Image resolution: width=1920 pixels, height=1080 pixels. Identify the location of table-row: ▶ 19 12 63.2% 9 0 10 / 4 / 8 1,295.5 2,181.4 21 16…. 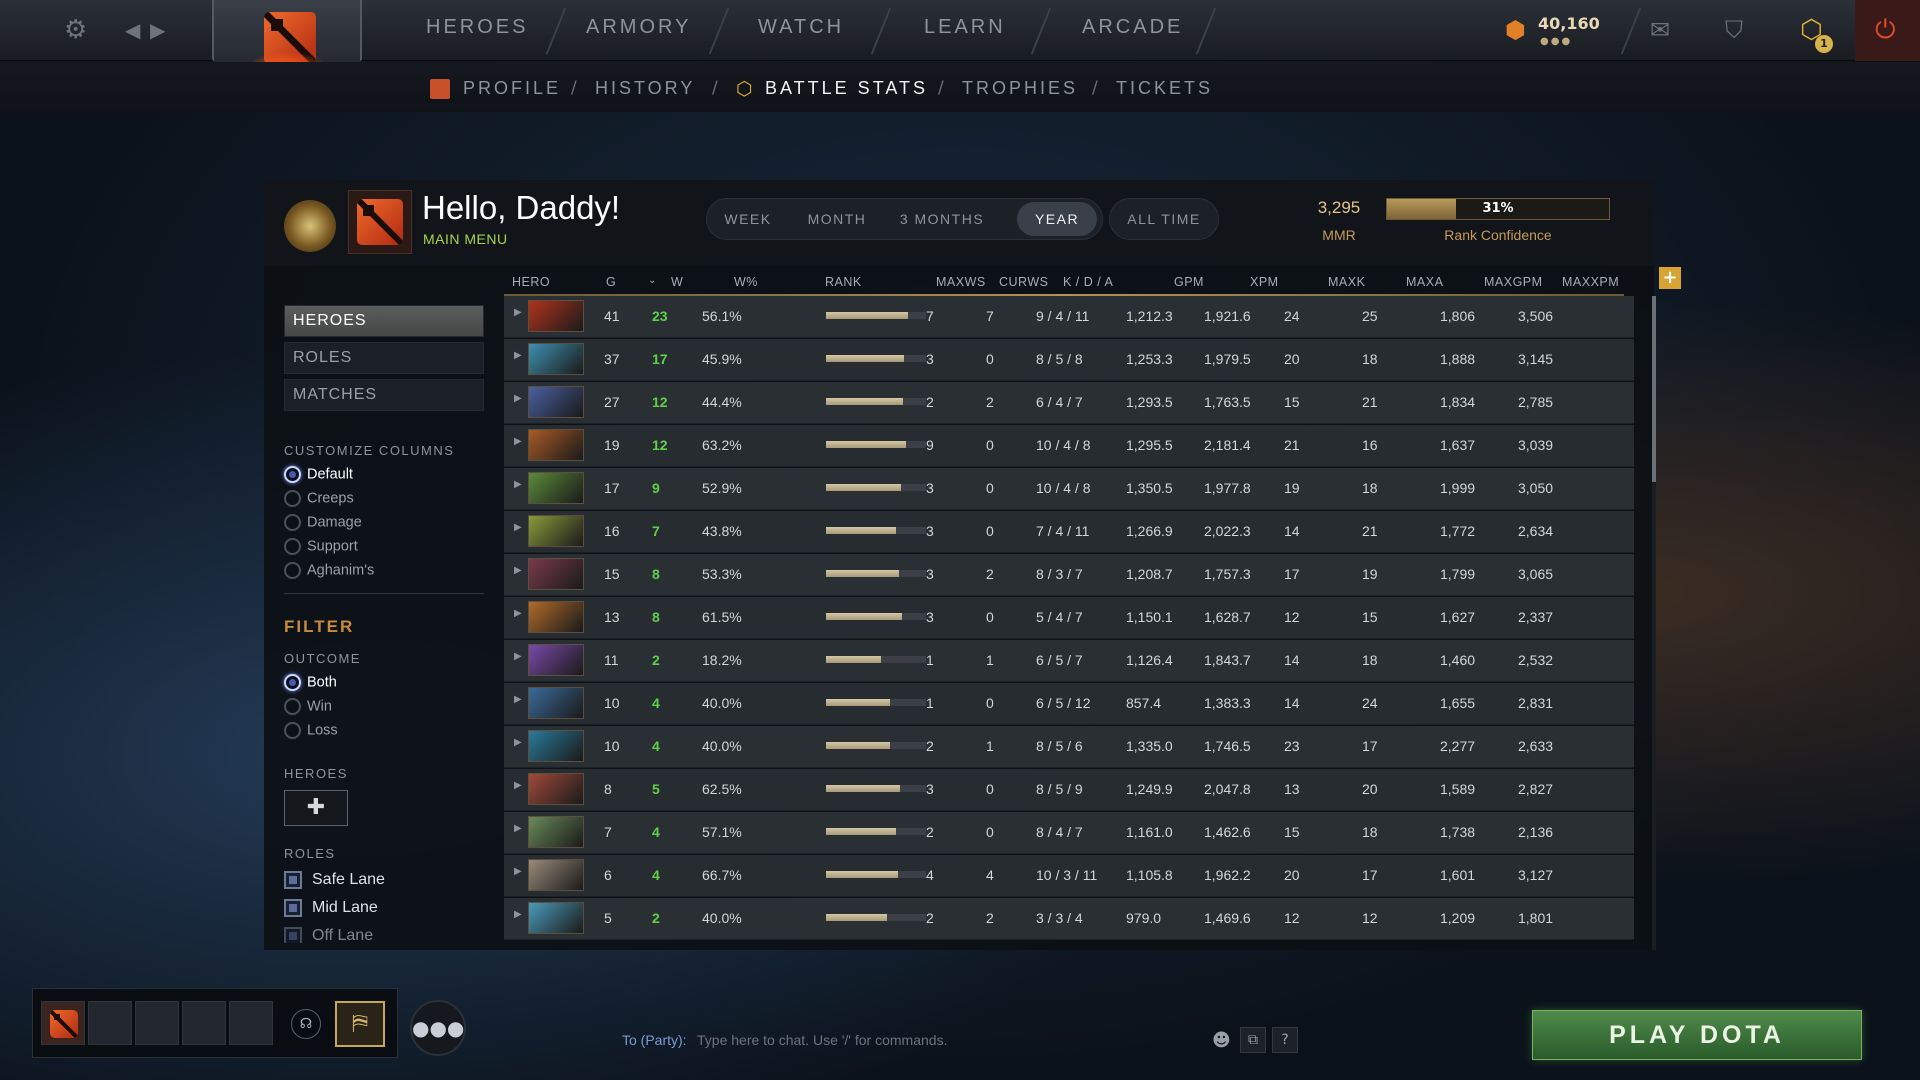
(1069, 446).